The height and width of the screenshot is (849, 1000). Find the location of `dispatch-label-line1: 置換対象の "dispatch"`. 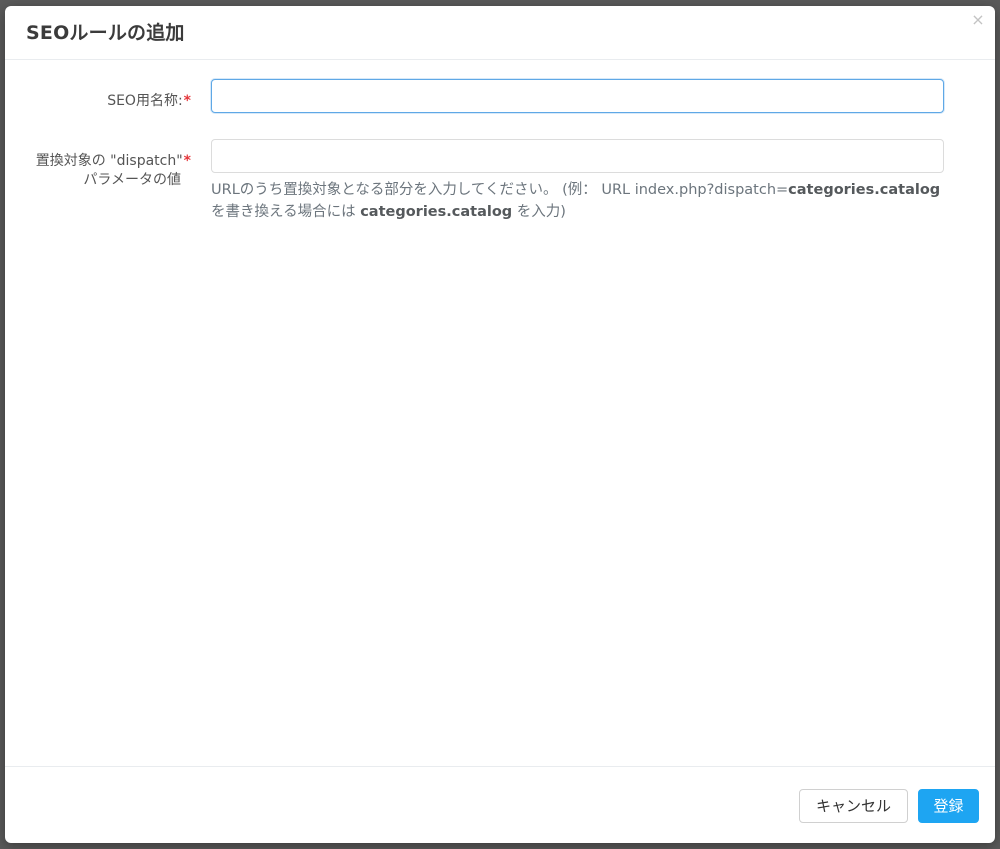

dispatch-label-line1: 置換対象の "dispatch" is located at coordinates (109, 161).